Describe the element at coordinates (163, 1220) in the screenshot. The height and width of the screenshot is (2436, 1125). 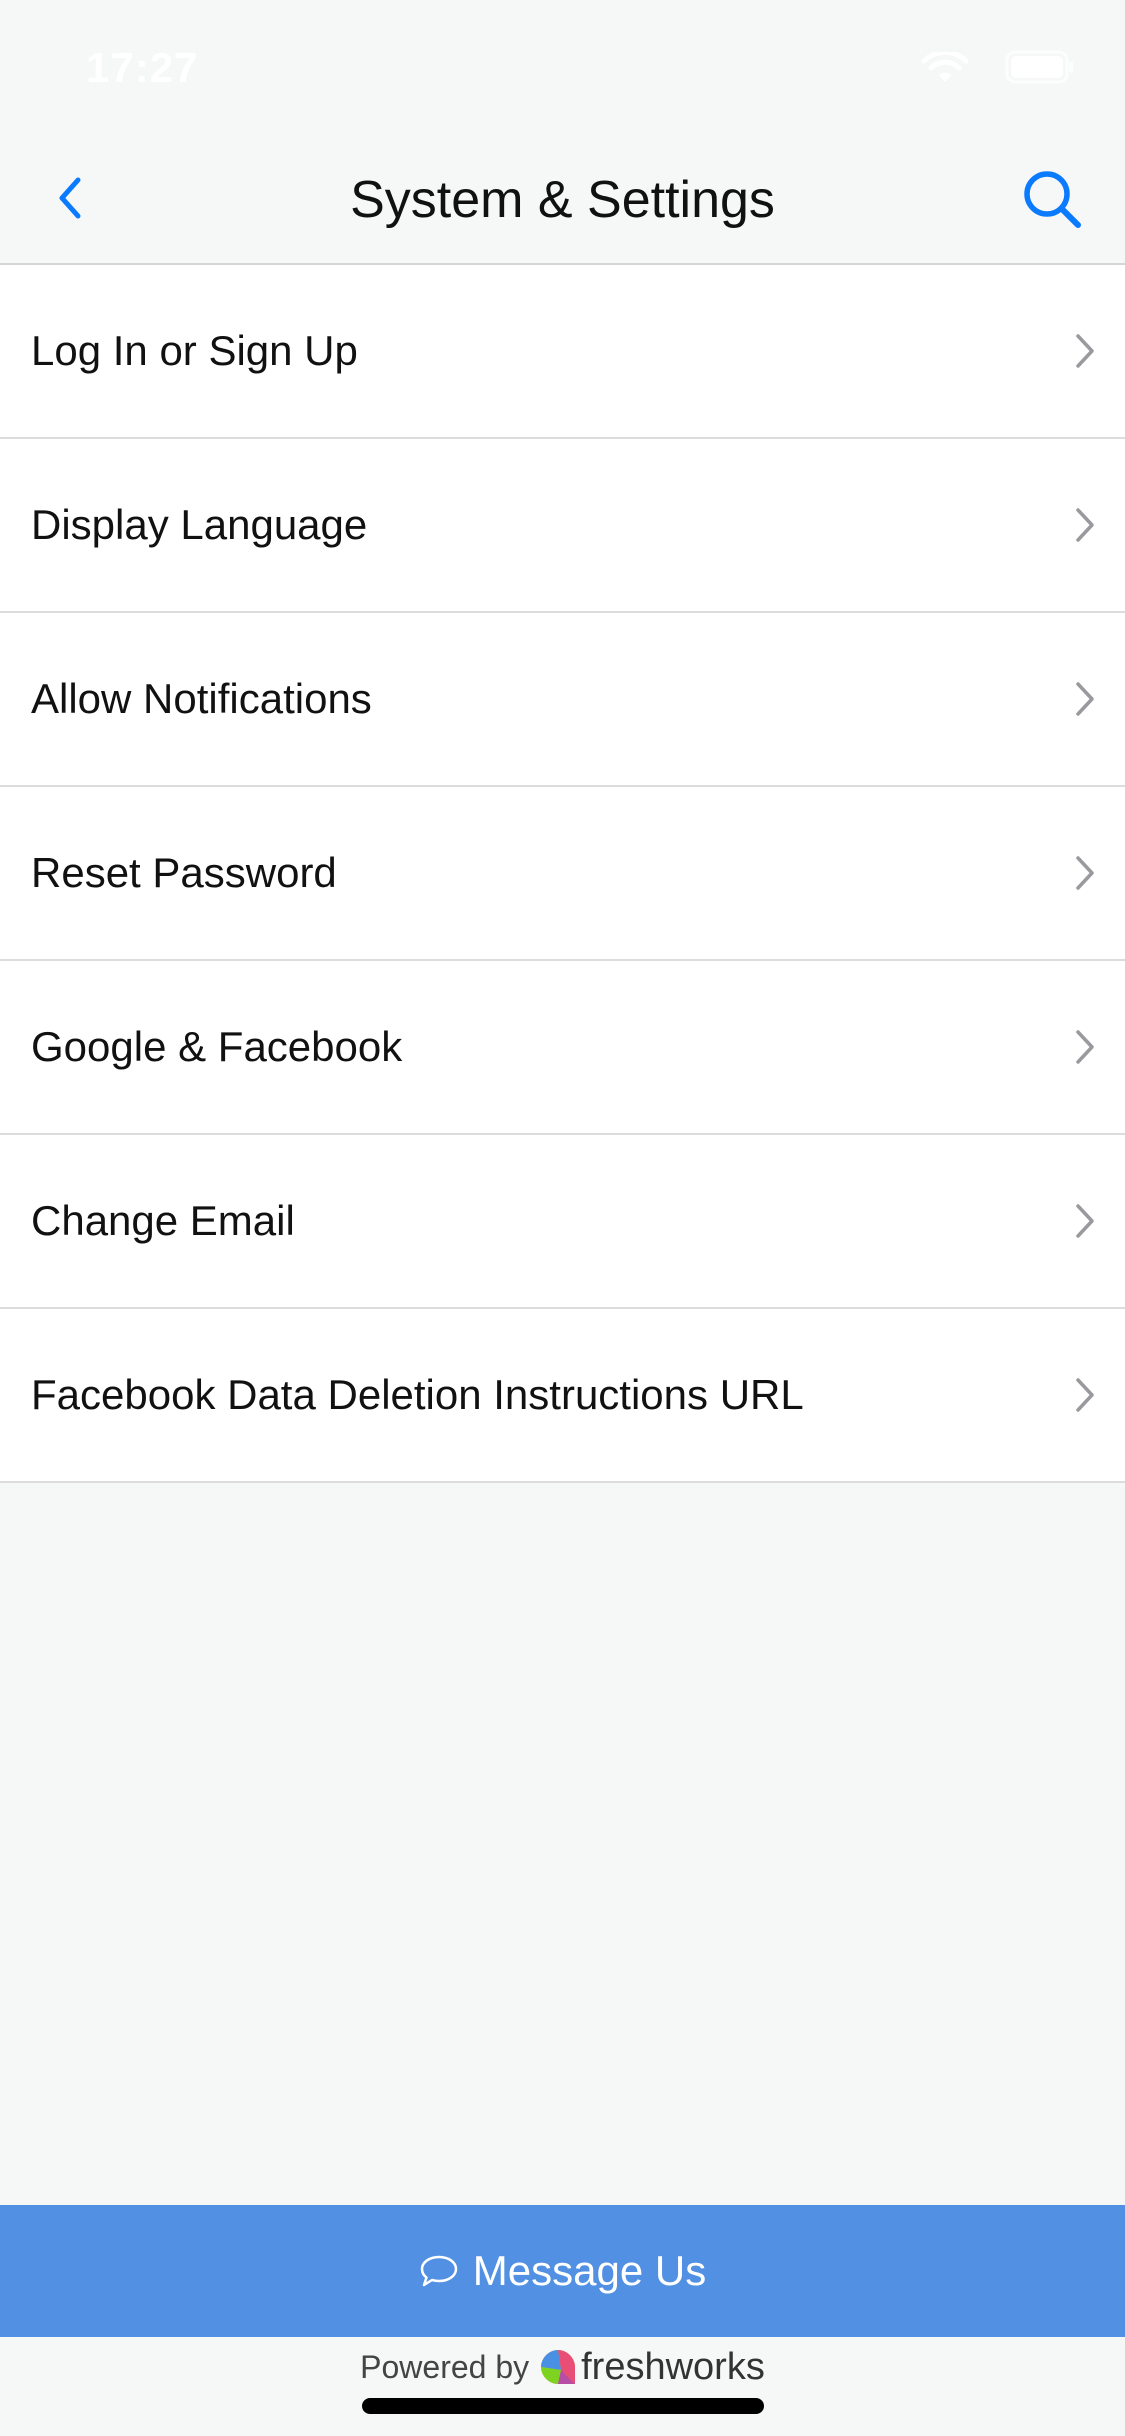
I see `settings-item-label: Change Email` at that location.